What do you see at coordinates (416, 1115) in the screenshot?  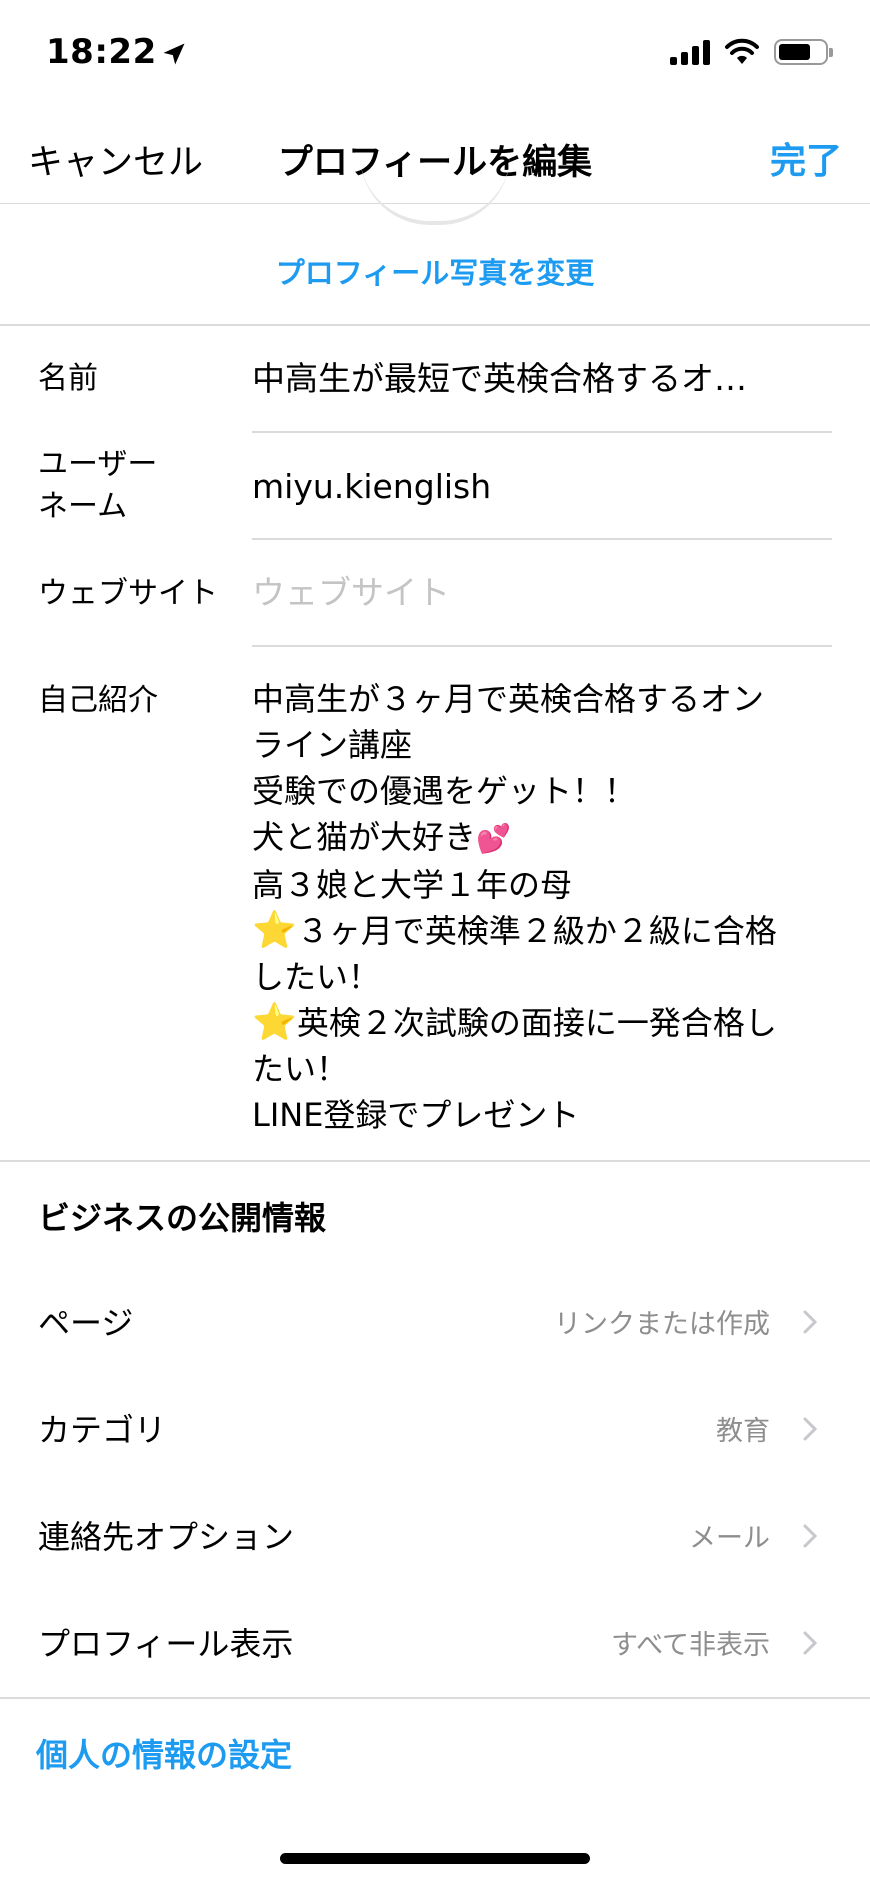 I see `bio-line: LINE登録でプレゼント` at bounding box center [416, 1115].